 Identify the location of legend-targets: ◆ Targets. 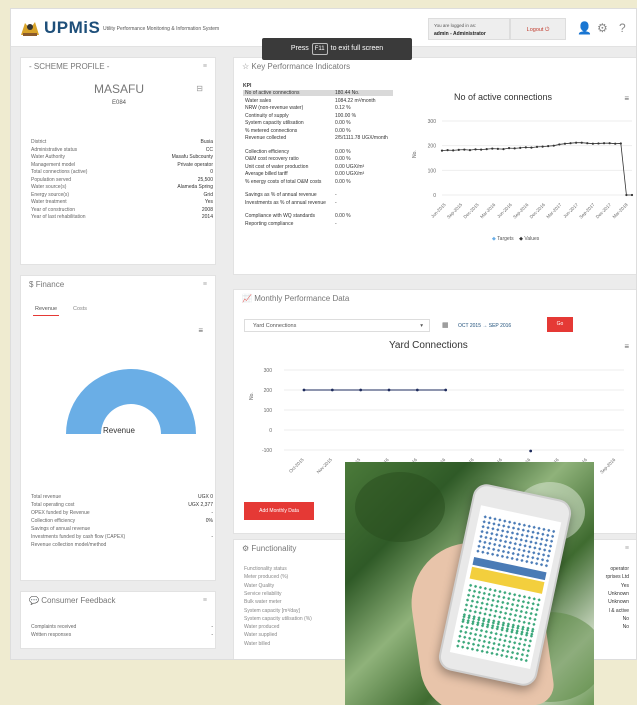
(503, 239).